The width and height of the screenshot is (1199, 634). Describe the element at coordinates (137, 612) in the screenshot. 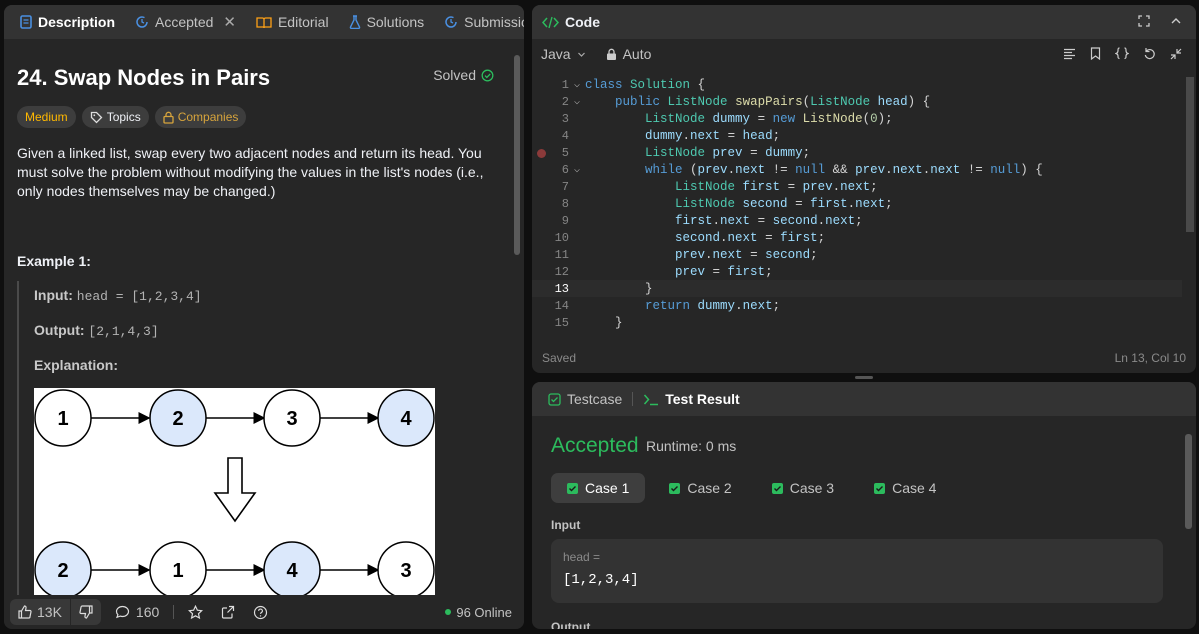

I see `comments-button: 160` at that location.